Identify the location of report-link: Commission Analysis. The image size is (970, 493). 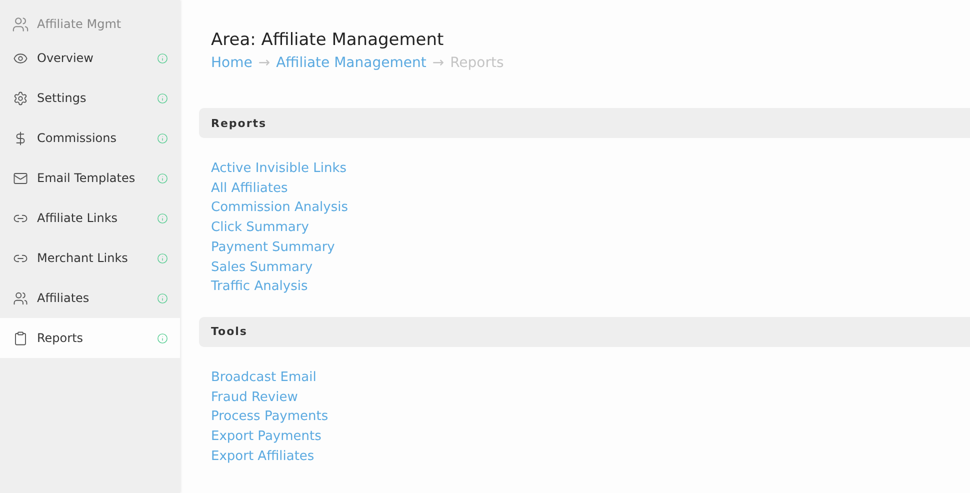
(279, 208).